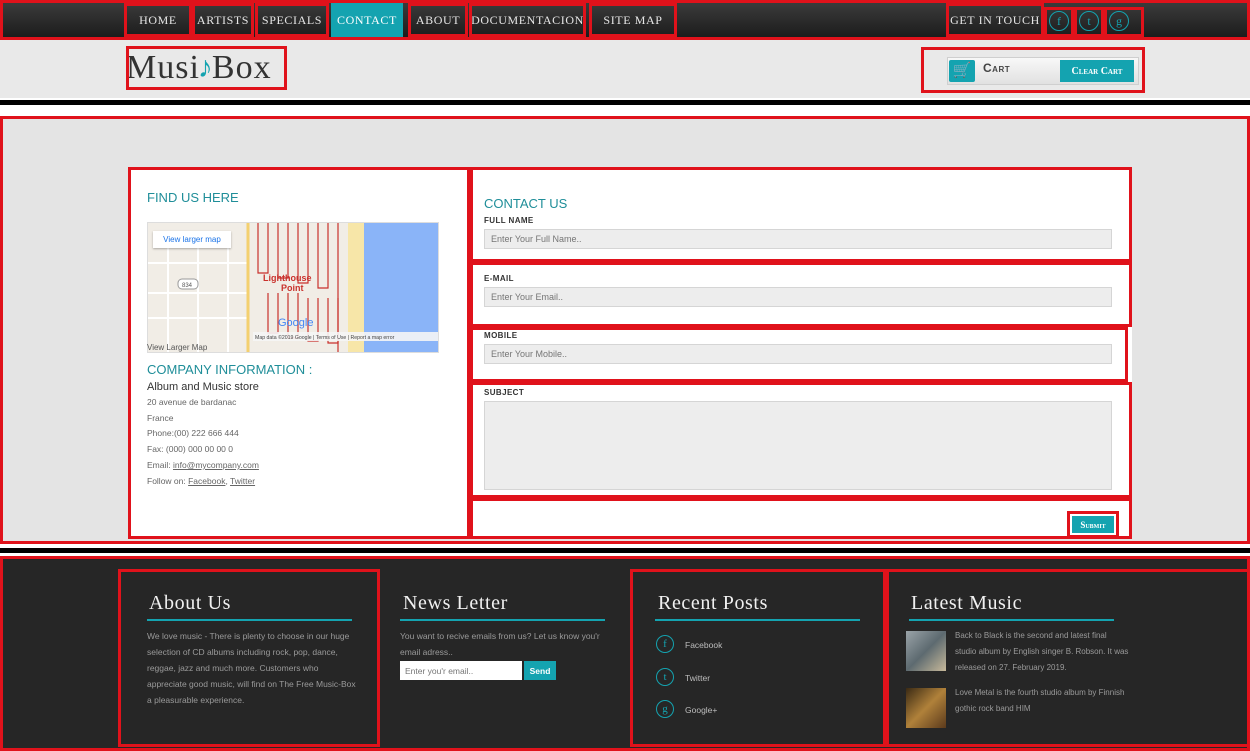  I want to click on get-in-touch: Get in Touch, so click(995, 20).